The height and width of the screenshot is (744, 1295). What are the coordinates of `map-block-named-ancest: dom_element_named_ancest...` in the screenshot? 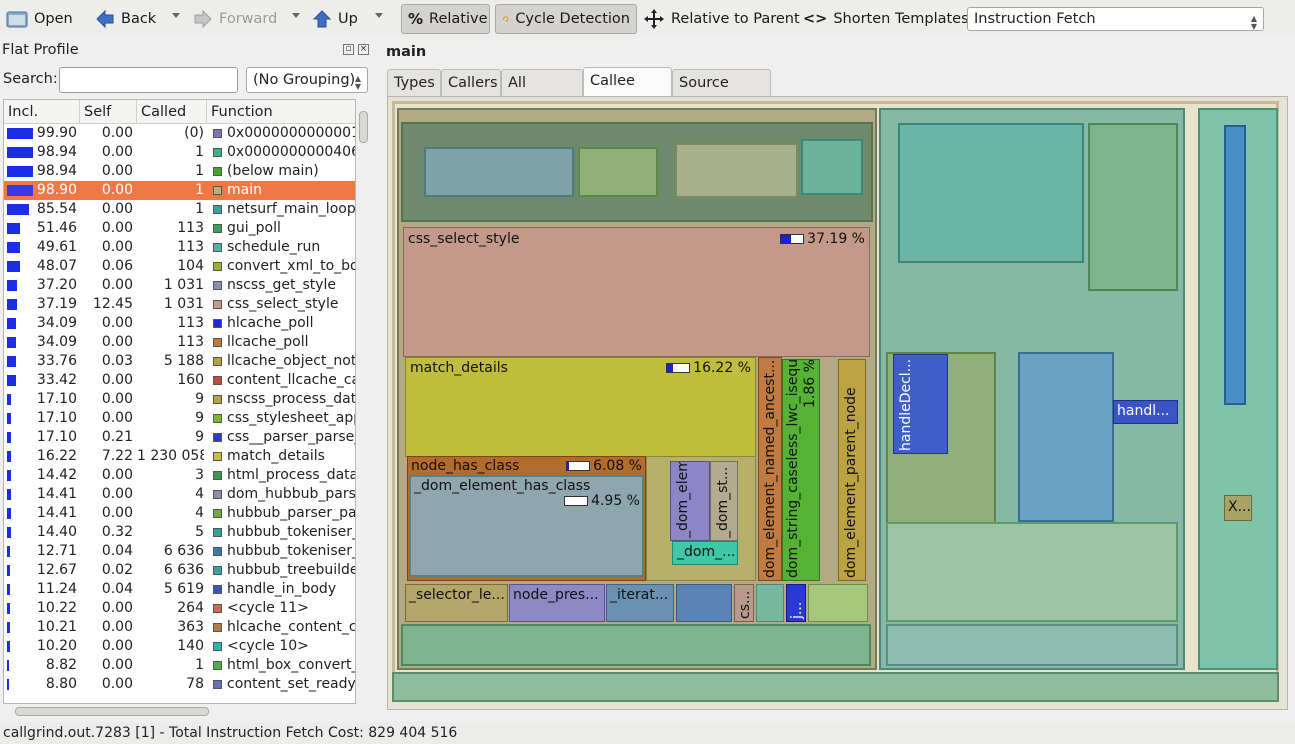 It's located at (770, 469).